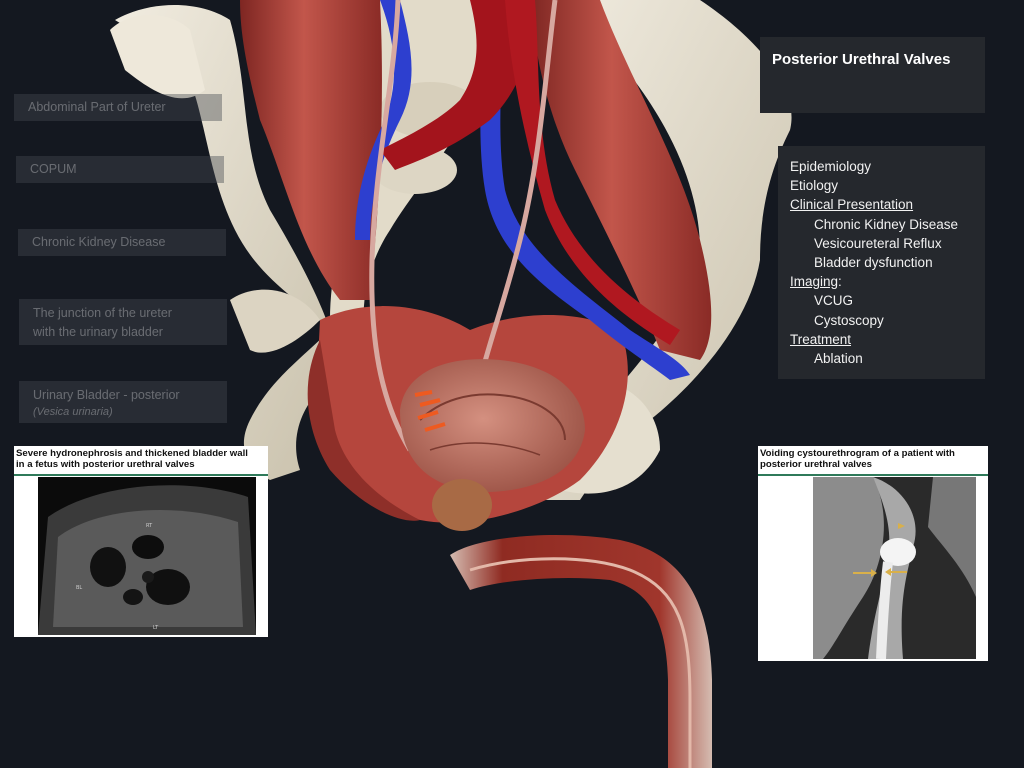  Describe the element at coordinates (147, 556) in the screenshot. I see `ultrasound-image: RT BL LT` at that location.